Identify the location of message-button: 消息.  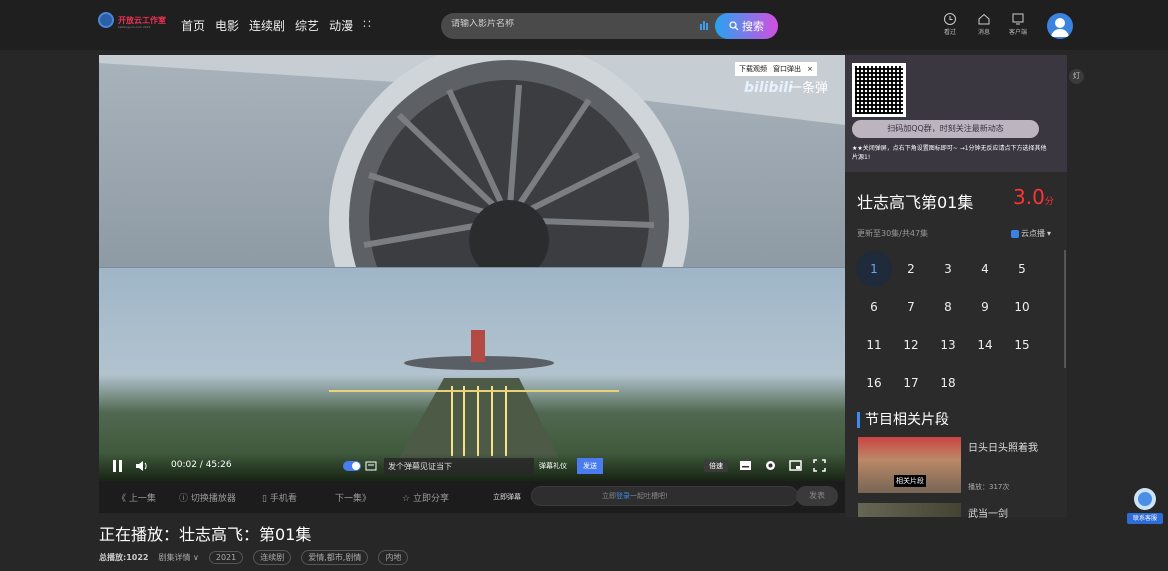
(984, 24).